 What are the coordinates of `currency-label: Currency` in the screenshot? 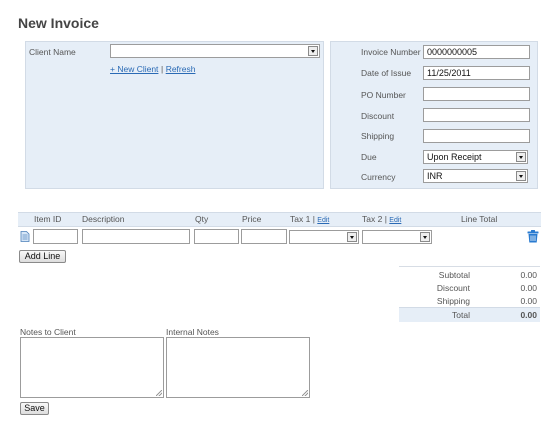 It's located at (378, 177).